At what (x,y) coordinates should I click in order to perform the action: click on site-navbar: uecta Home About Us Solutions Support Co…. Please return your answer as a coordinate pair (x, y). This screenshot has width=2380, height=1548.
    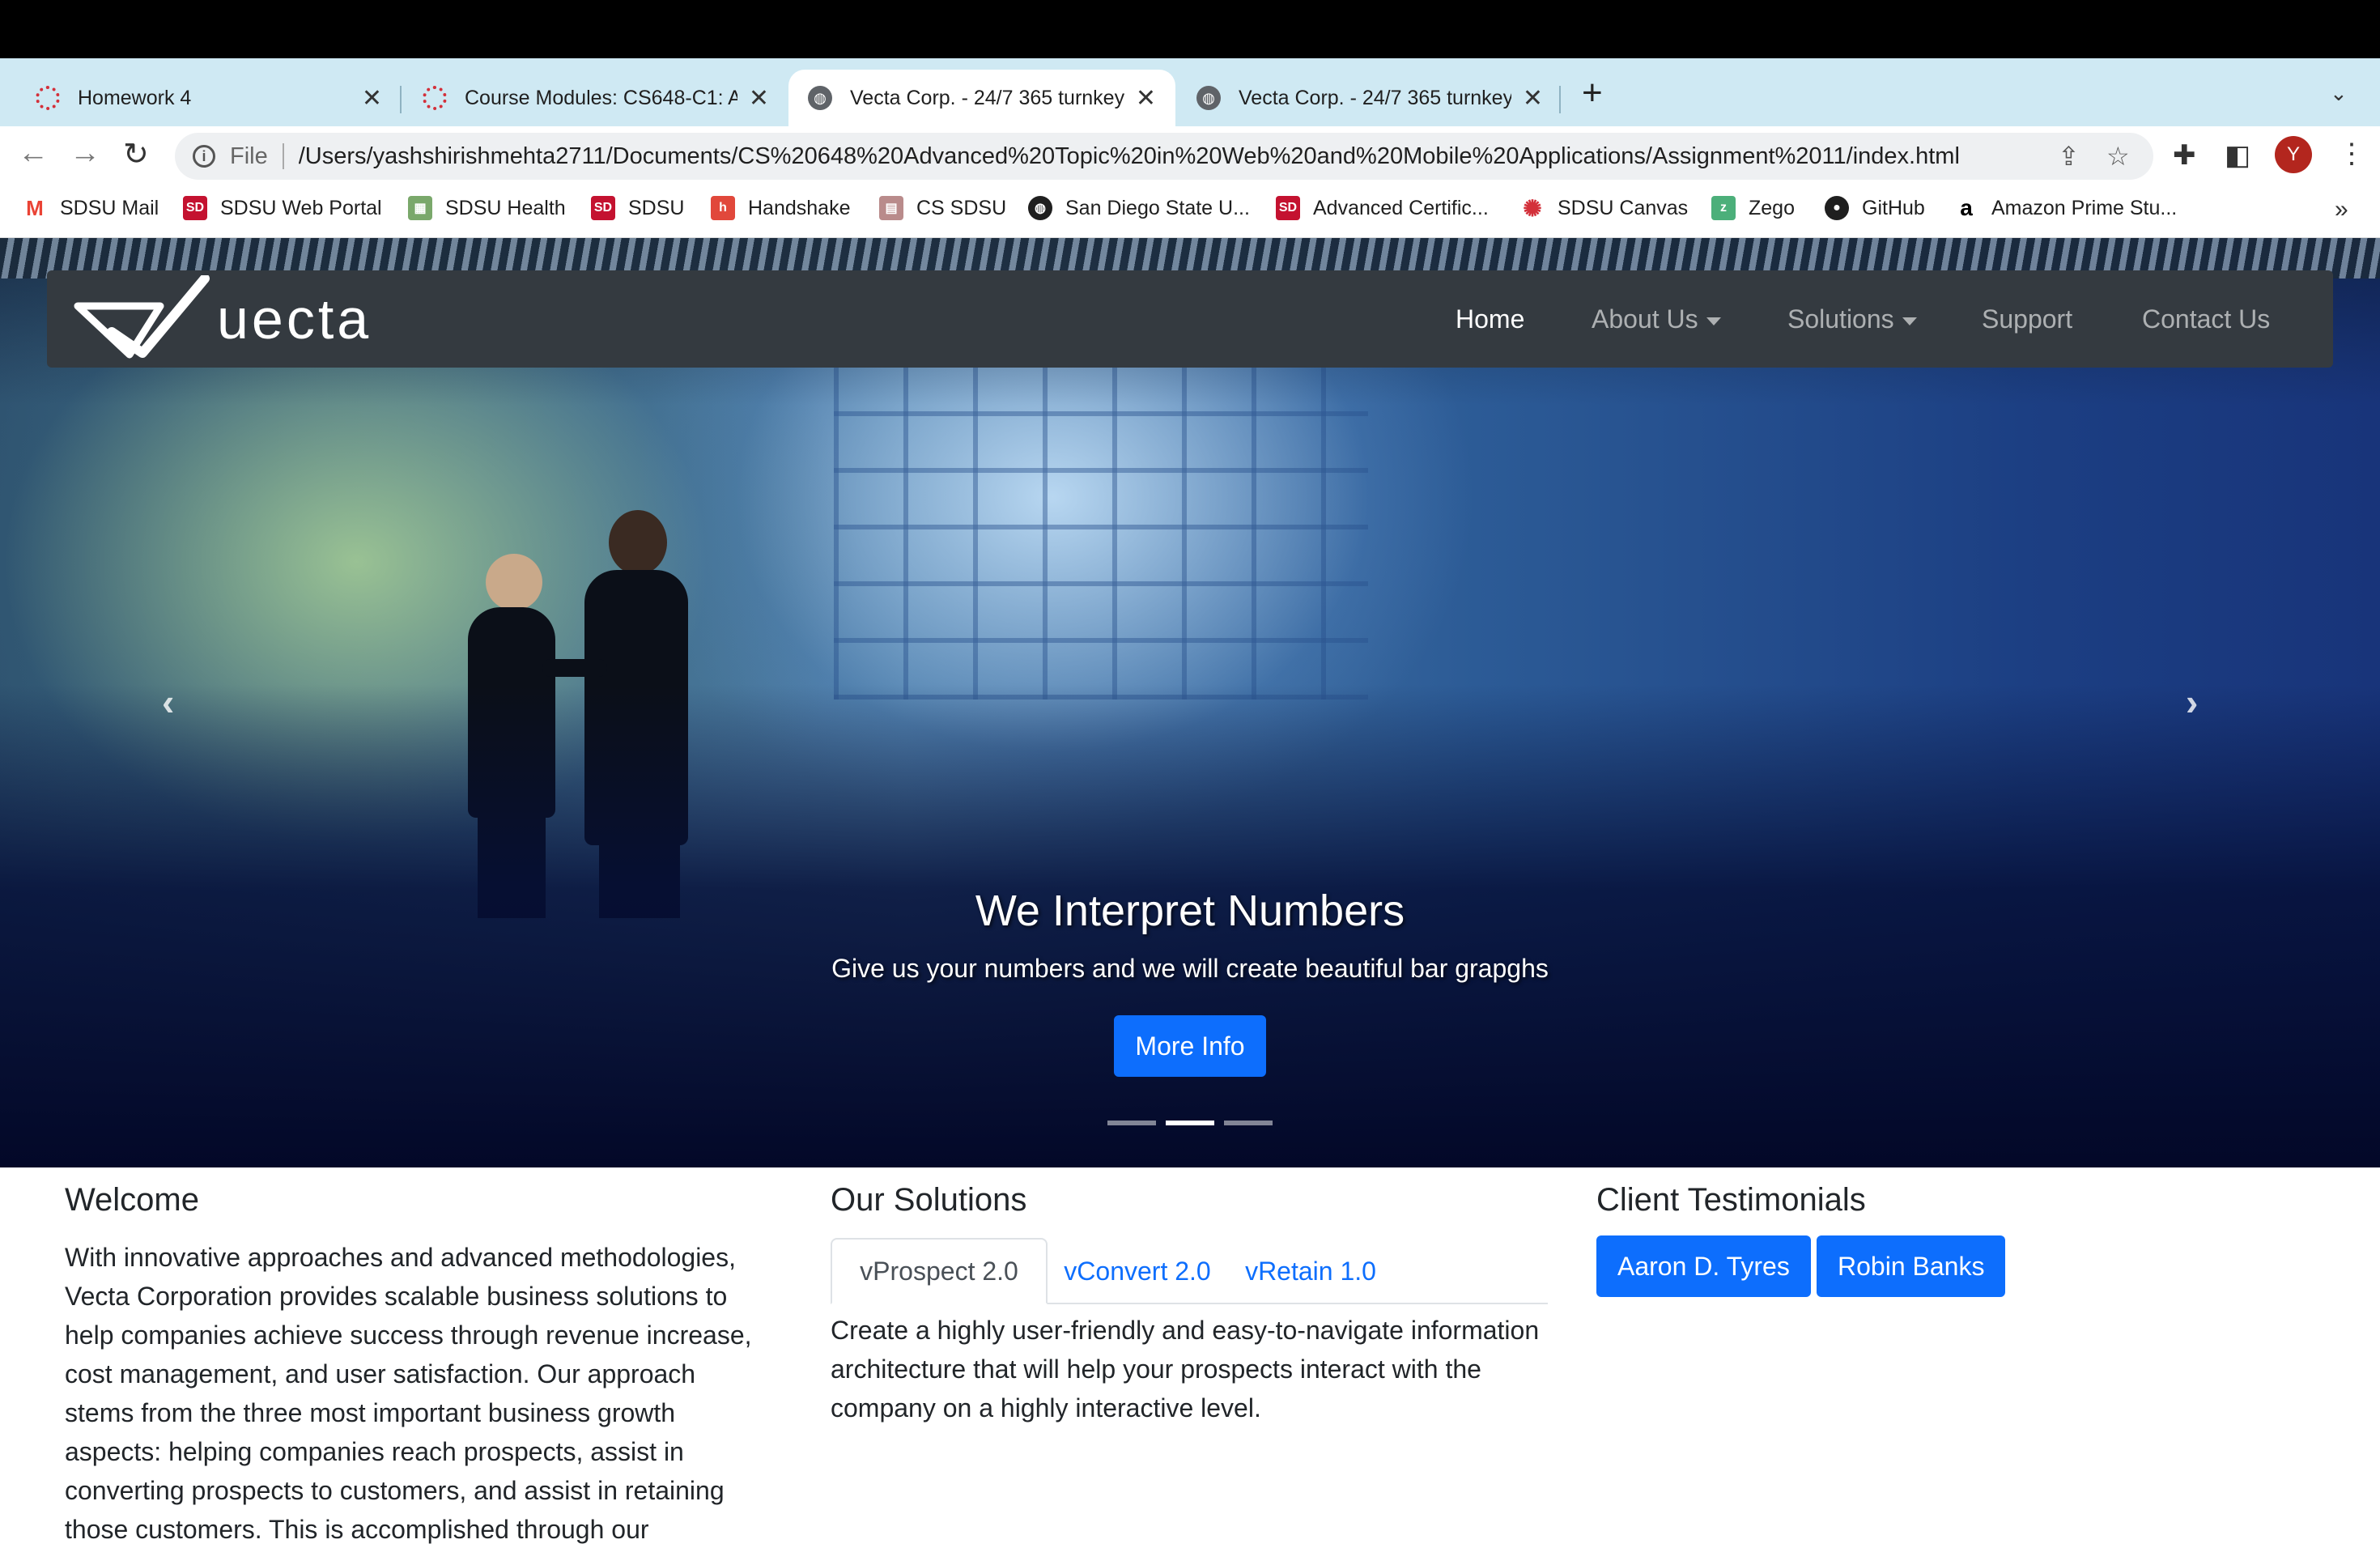
    Looking at the image, I should click on (1190, 319).